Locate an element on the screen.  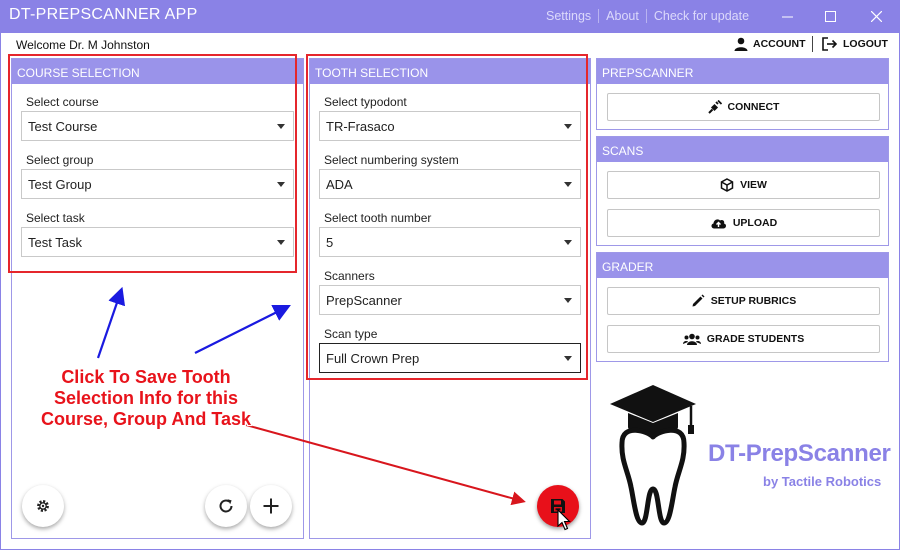
brand-name: DT-PrepScanner is located at coordinates (799, 453).